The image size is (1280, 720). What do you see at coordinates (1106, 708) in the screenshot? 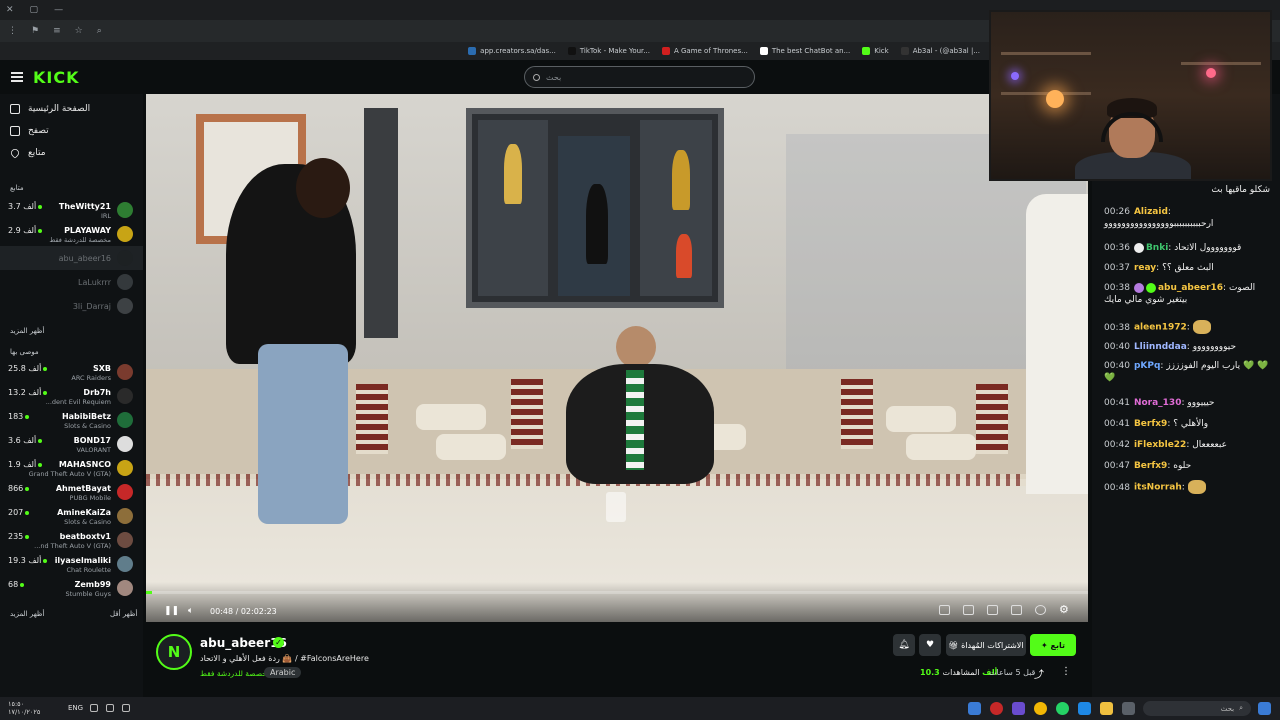
I see `folder-icon` at bounding box center [1106, 708].